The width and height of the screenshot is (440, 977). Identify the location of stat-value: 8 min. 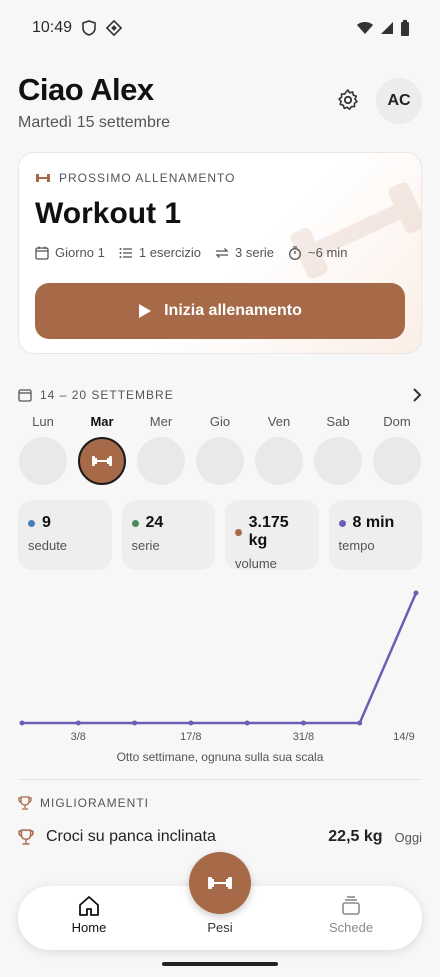
(375, 523).